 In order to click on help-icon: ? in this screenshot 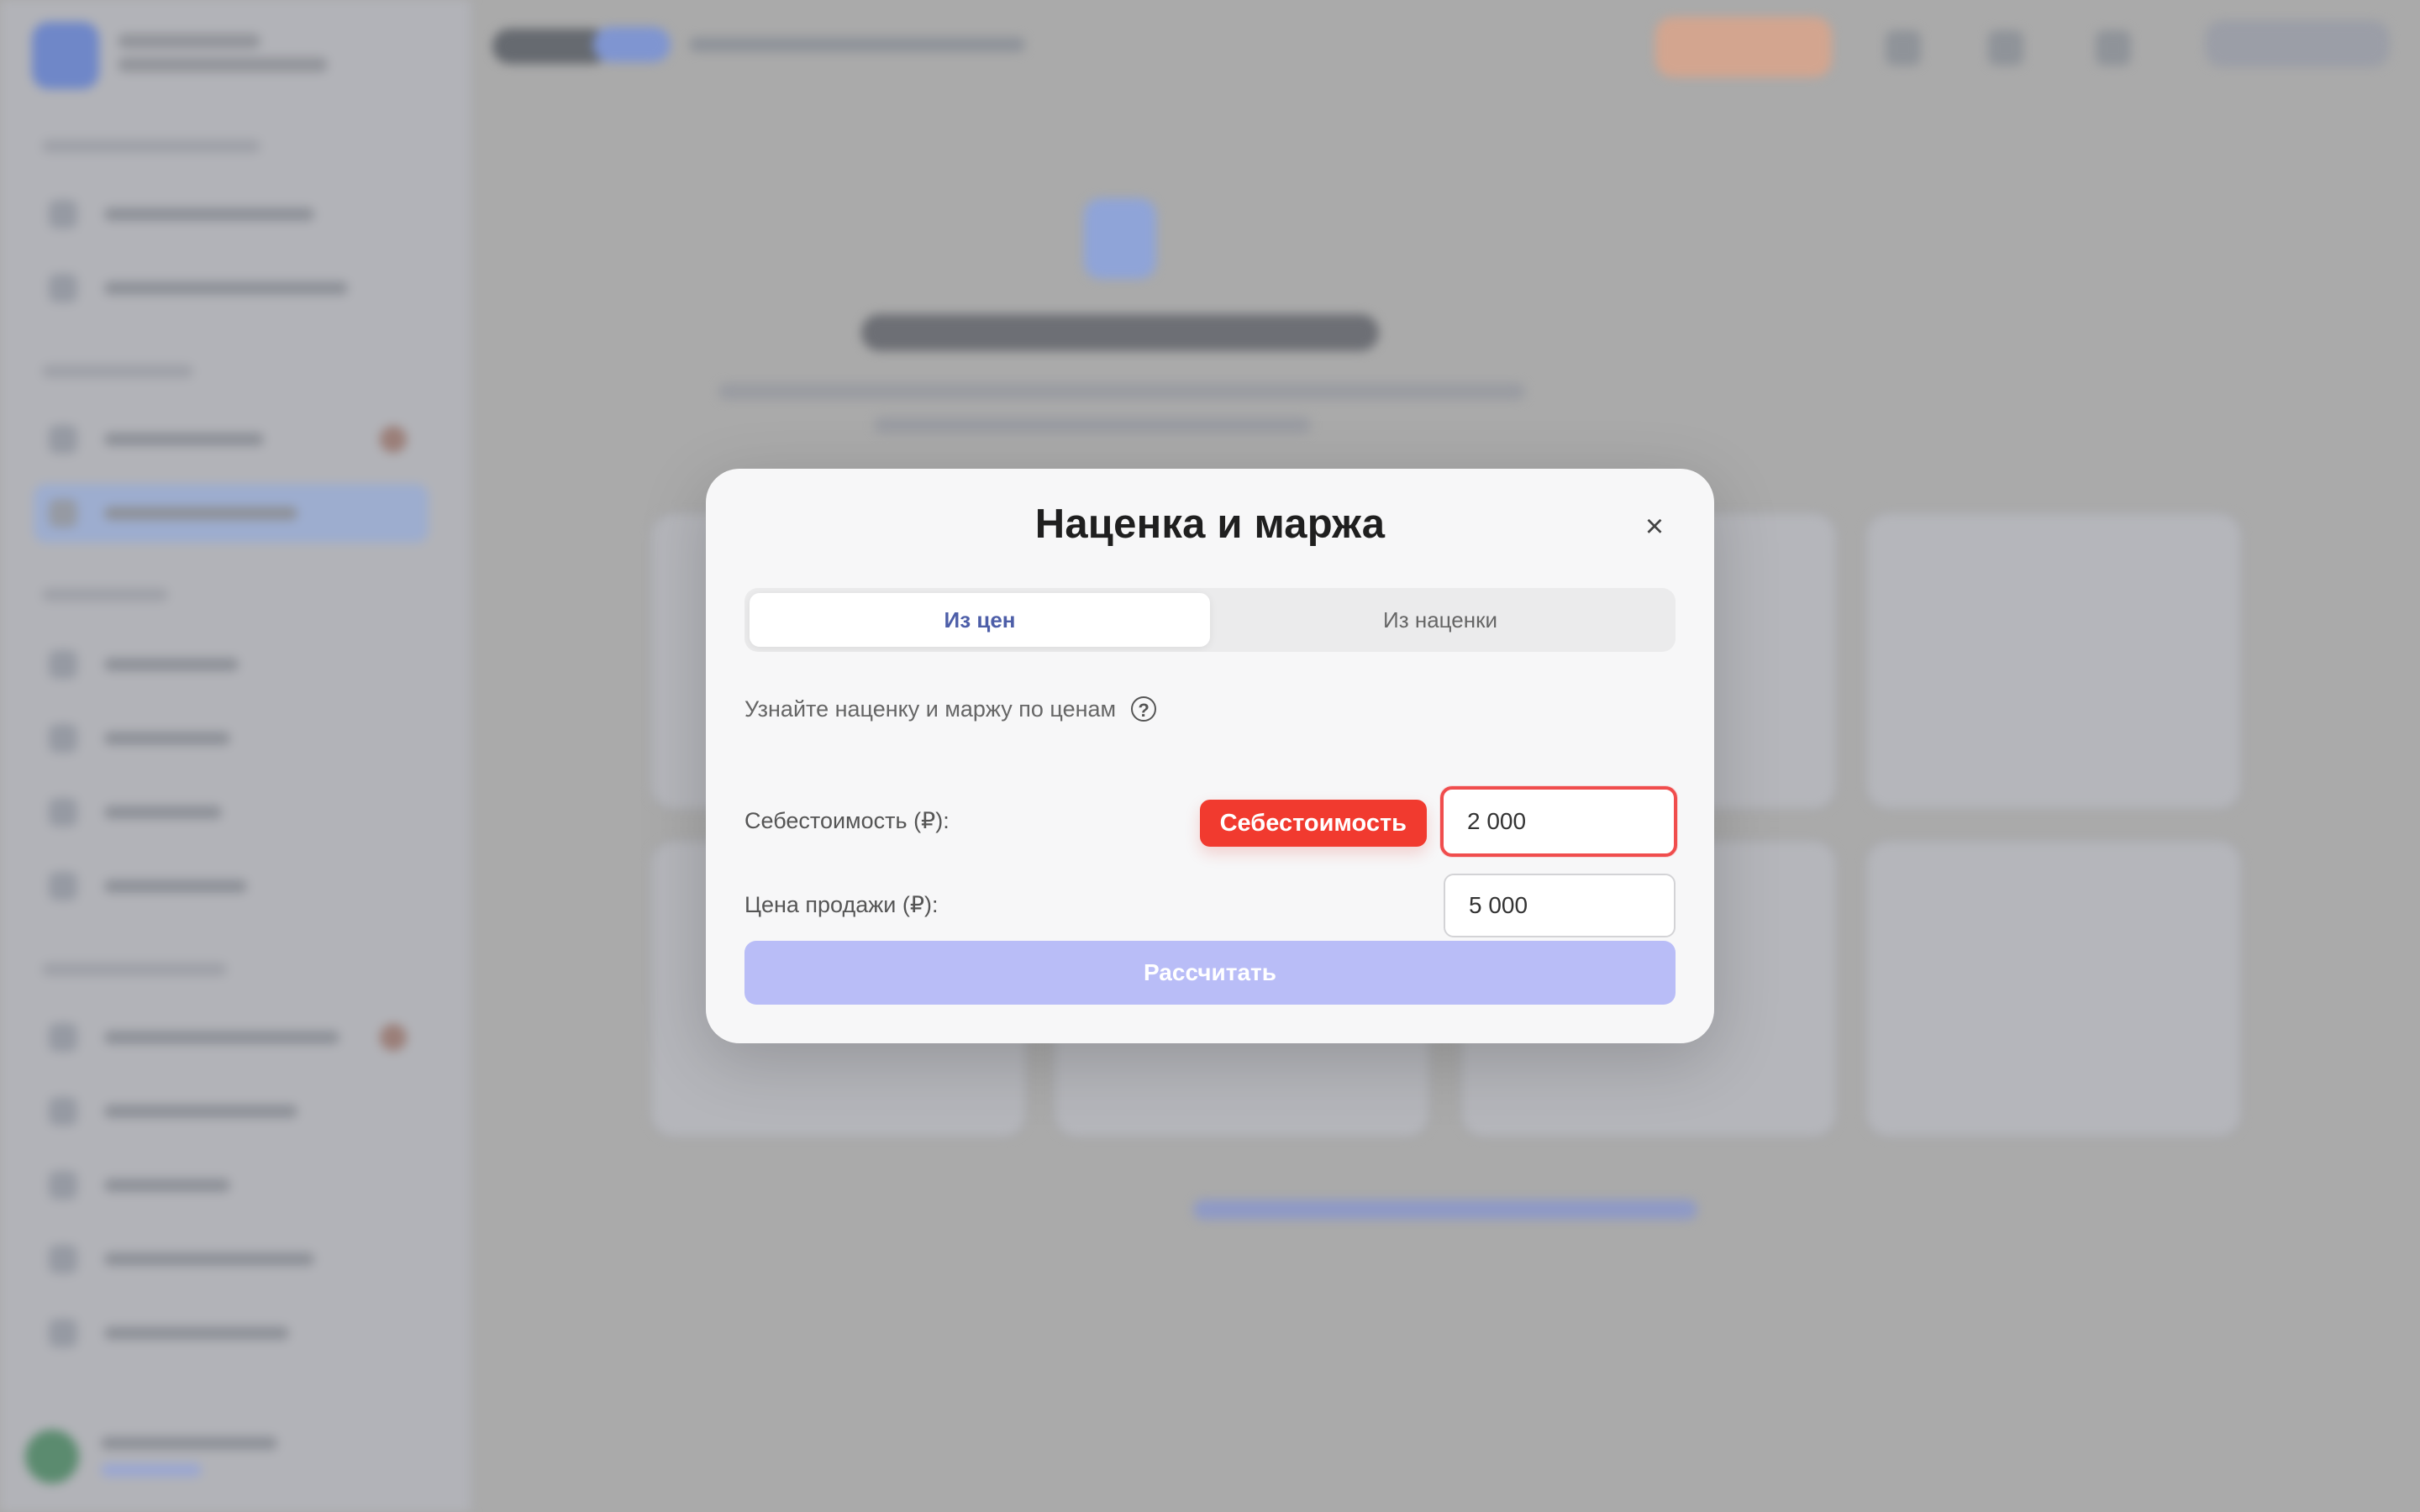, I will do `click(1144, 709)`.